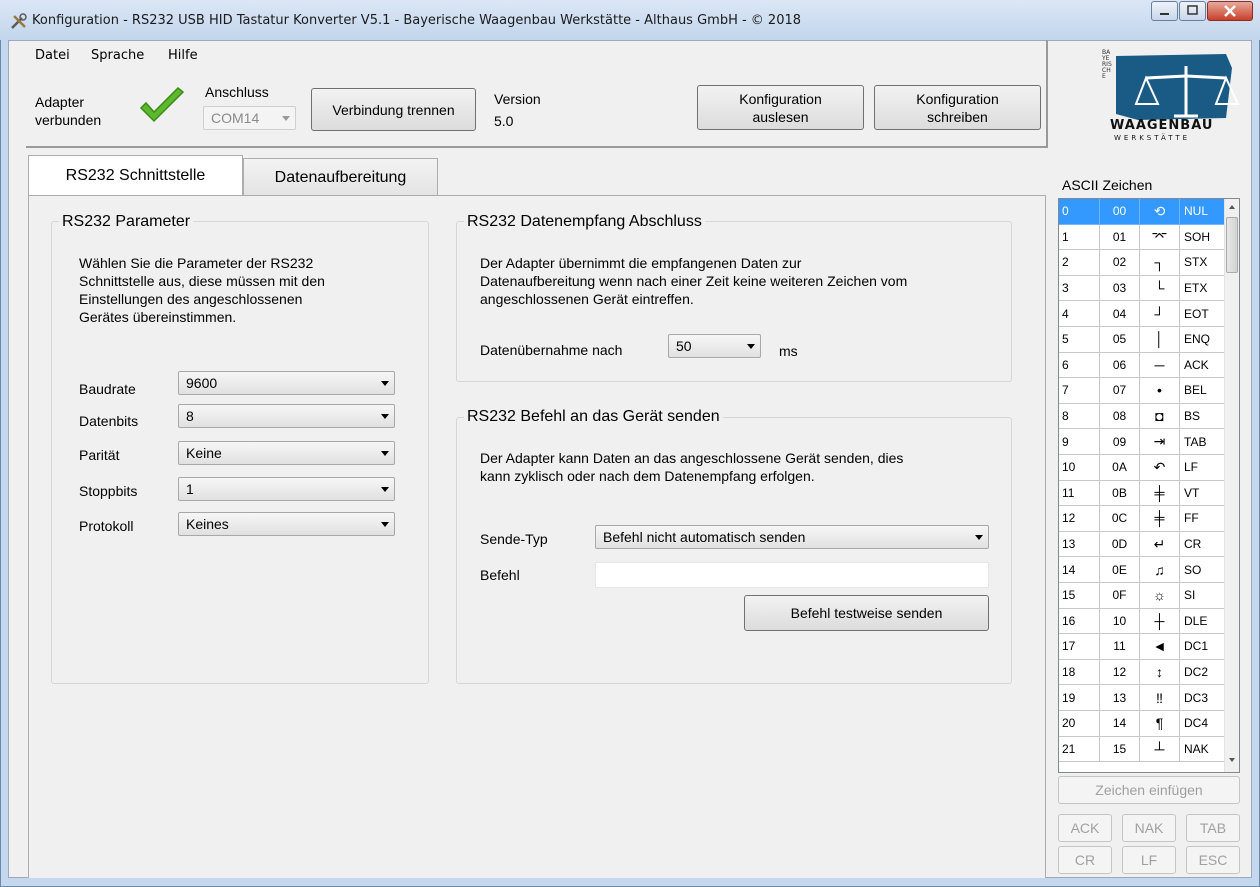  Describe the element at coordinates (286, 383) in the screenshot. I see `baudrate-select: 9600` at that location.